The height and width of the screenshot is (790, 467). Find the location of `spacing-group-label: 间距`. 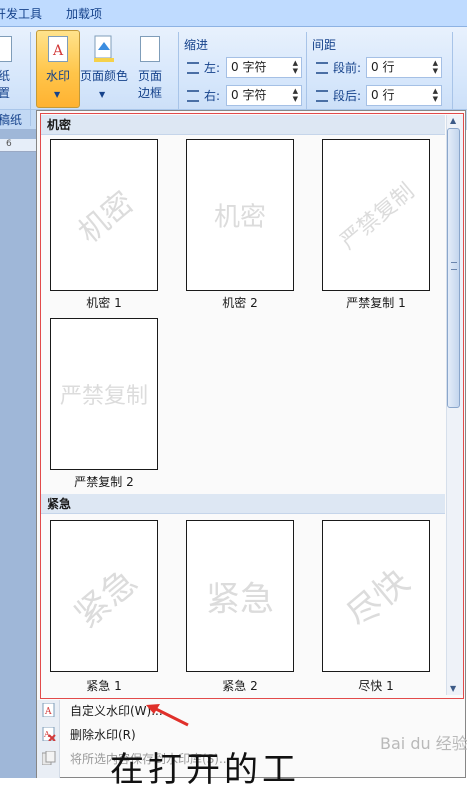

spacing-group-label: 间距 is located at coordinates (324, 45).